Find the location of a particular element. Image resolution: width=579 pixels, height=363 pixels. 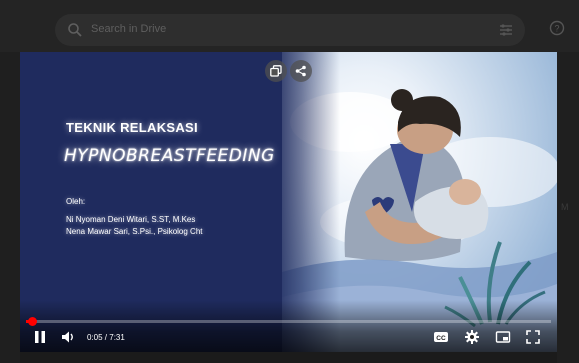

slide-title: TEKNIK RELAKSASI is located at coordinates (132, 127).